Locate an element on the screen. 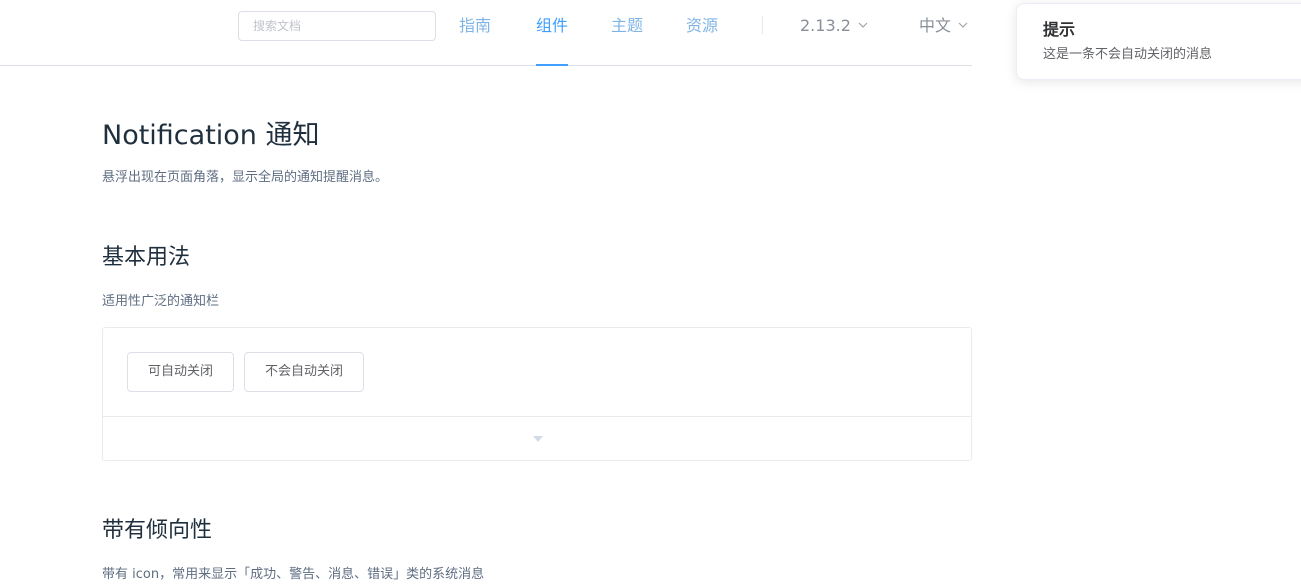 The image size is (1301, 586). nav-divider is located at coordinates (762, 25).